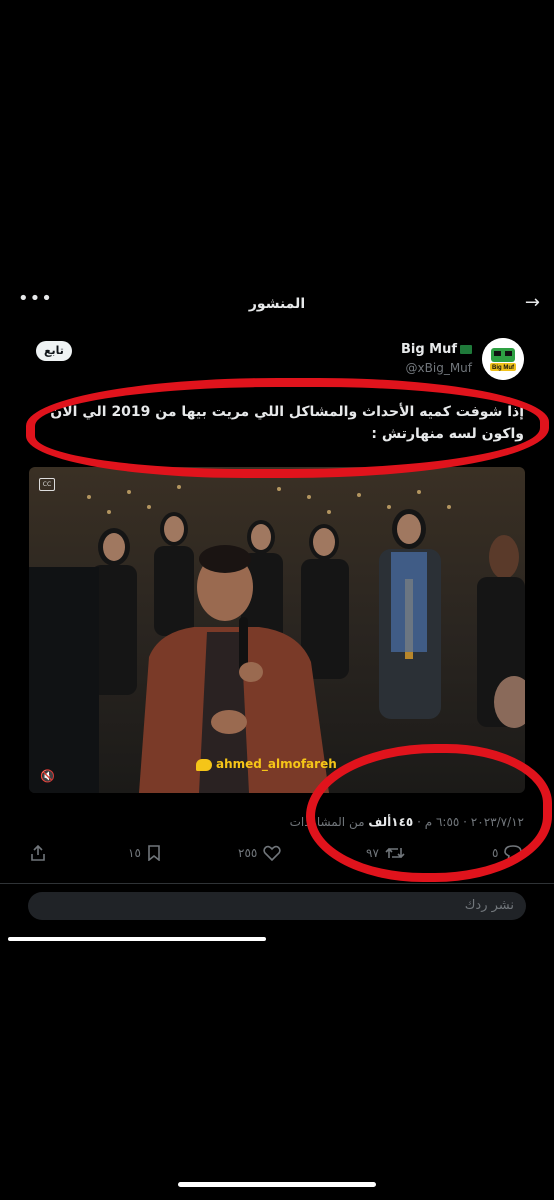 This screenshot has width=554, height=1200. What do you see at coordinates (277, 883) in the screenshot?
I see `divider` at bounding box center [277, 883].